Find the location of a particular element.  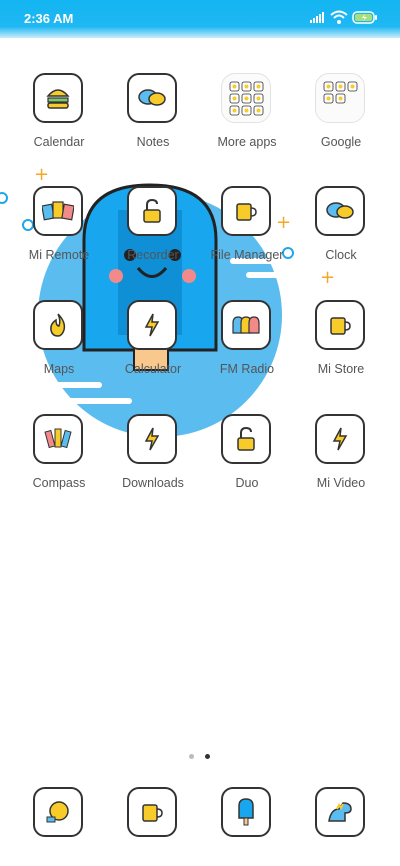

app-label: Notes is located at coordinates (153, 142).